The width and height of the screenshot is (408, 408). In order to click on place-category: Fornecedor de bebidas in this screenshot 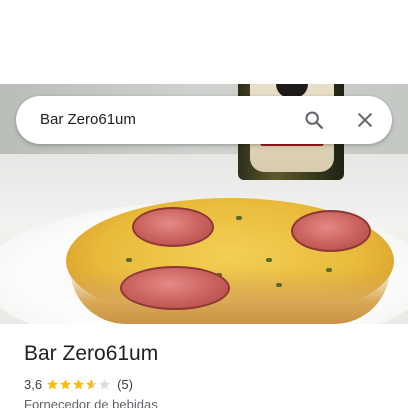, I will do `click(91, 402)`.